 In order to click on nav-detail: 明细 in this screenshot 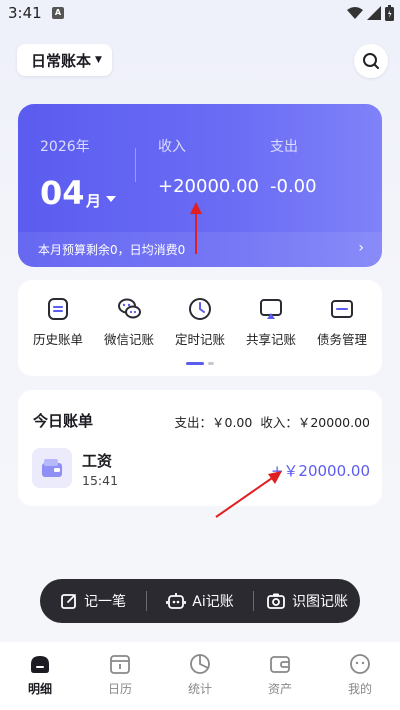, I will do `click(40, 676)`.